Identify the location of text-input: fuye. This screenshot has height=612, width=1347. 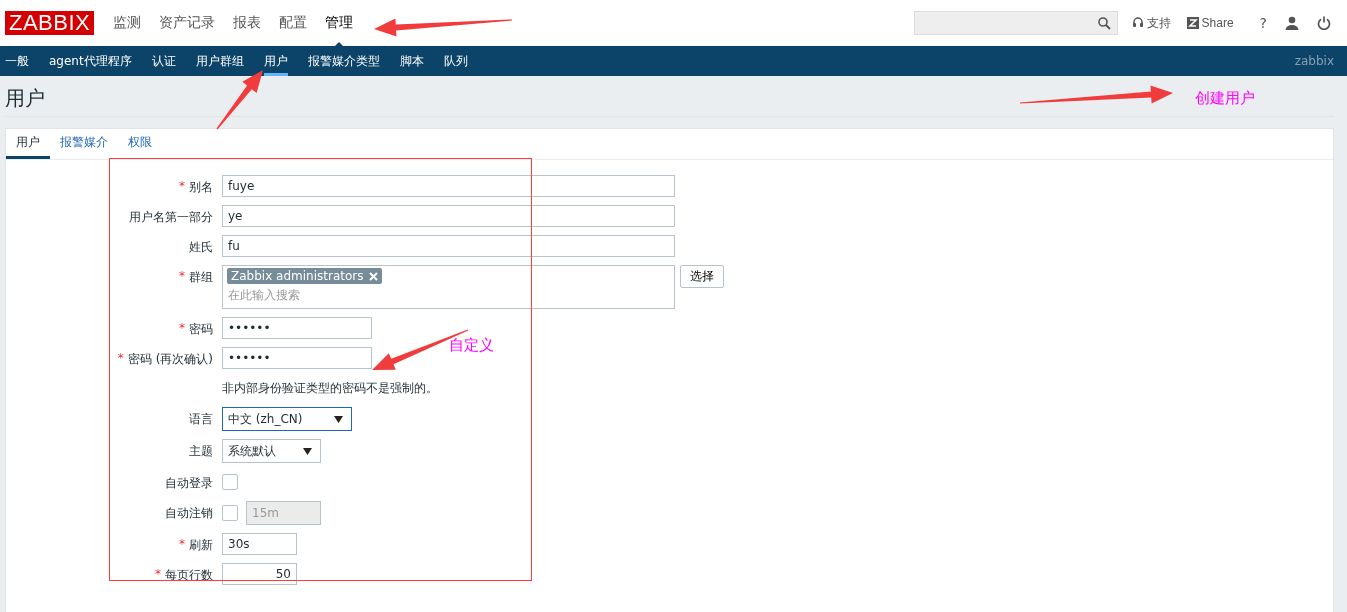
(448, 186).